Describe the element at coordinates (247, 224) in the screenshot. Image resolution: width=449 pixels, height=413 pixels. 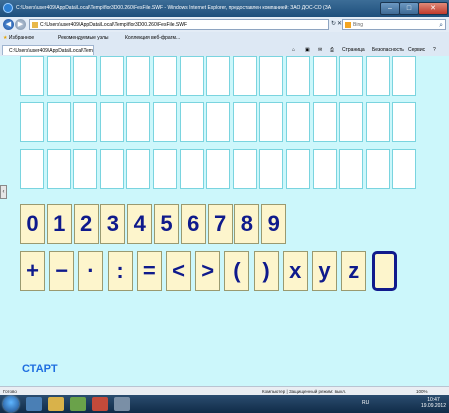
I see `digit-key-8: 8` at that location.